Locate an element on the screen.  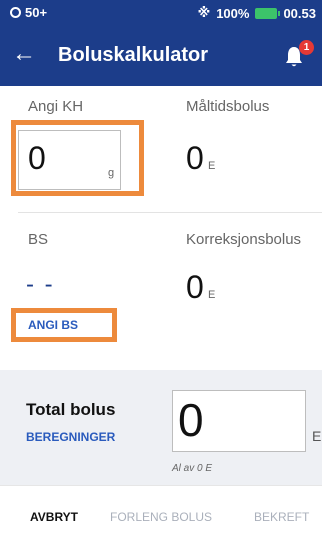
total-bolus-unit: E is located at coordinates (317, 436).